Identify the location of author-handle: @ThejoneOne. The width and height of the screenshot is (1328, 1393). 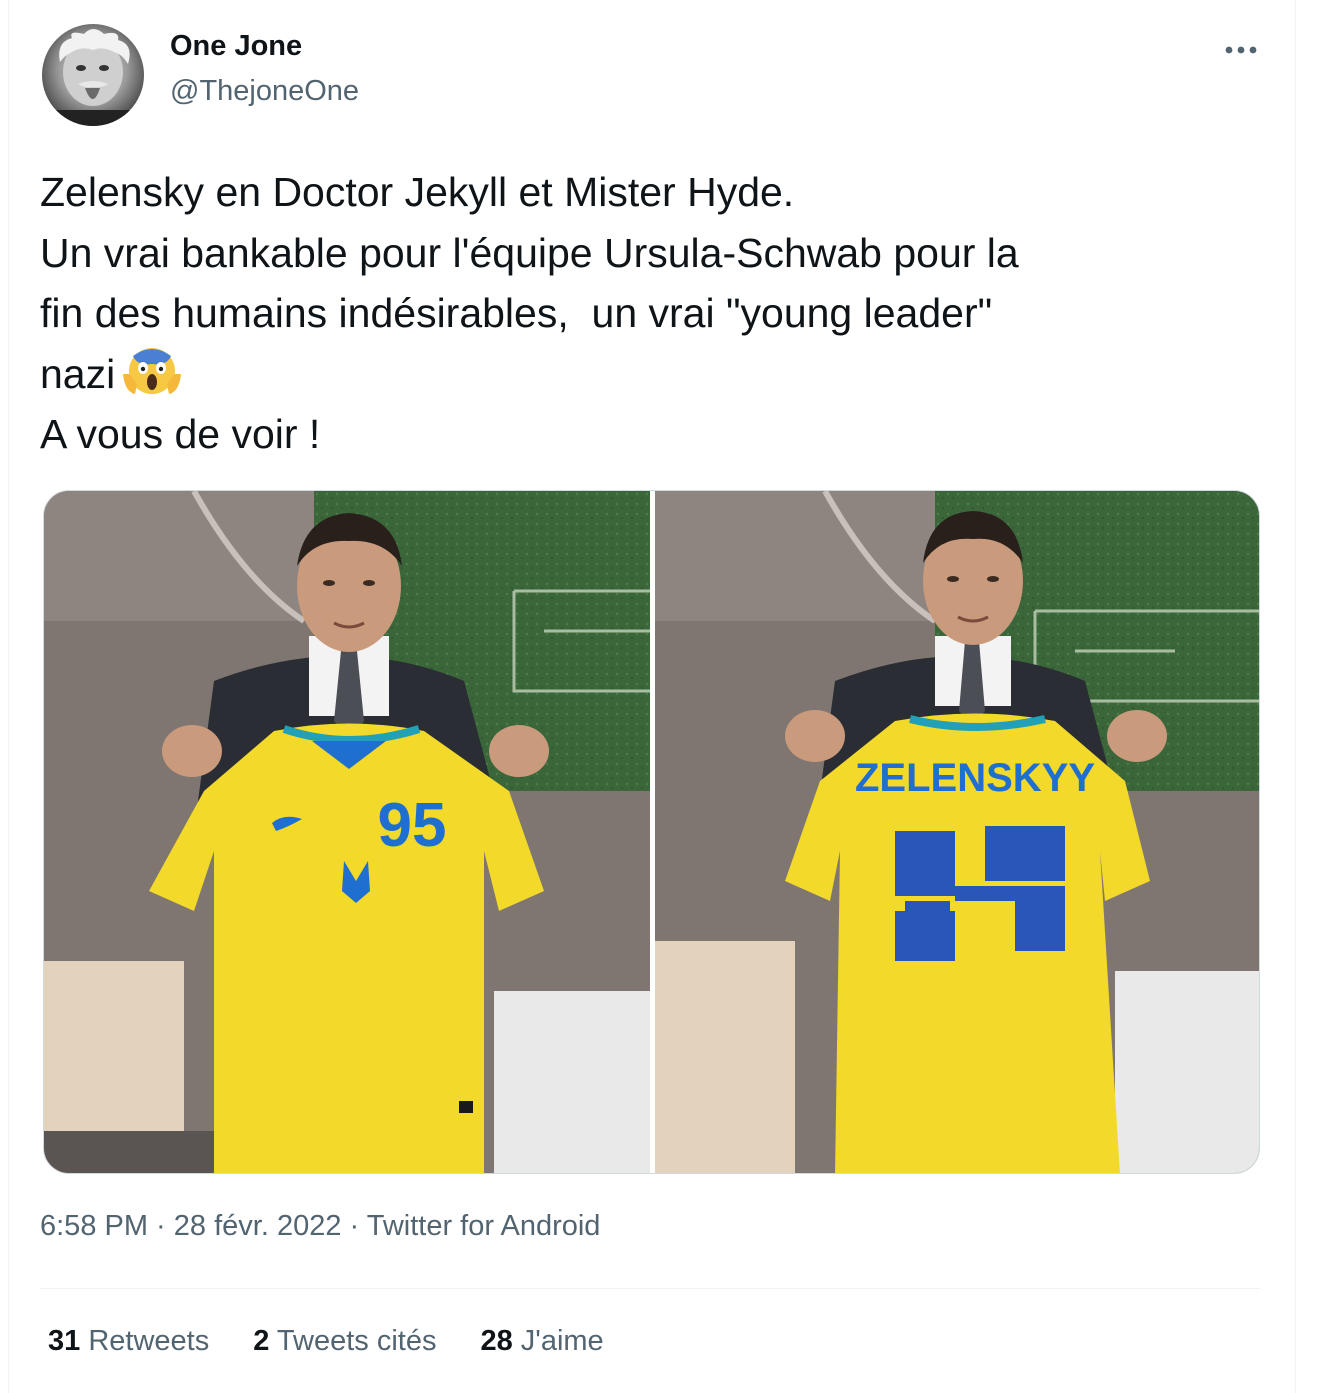
(264, 91).